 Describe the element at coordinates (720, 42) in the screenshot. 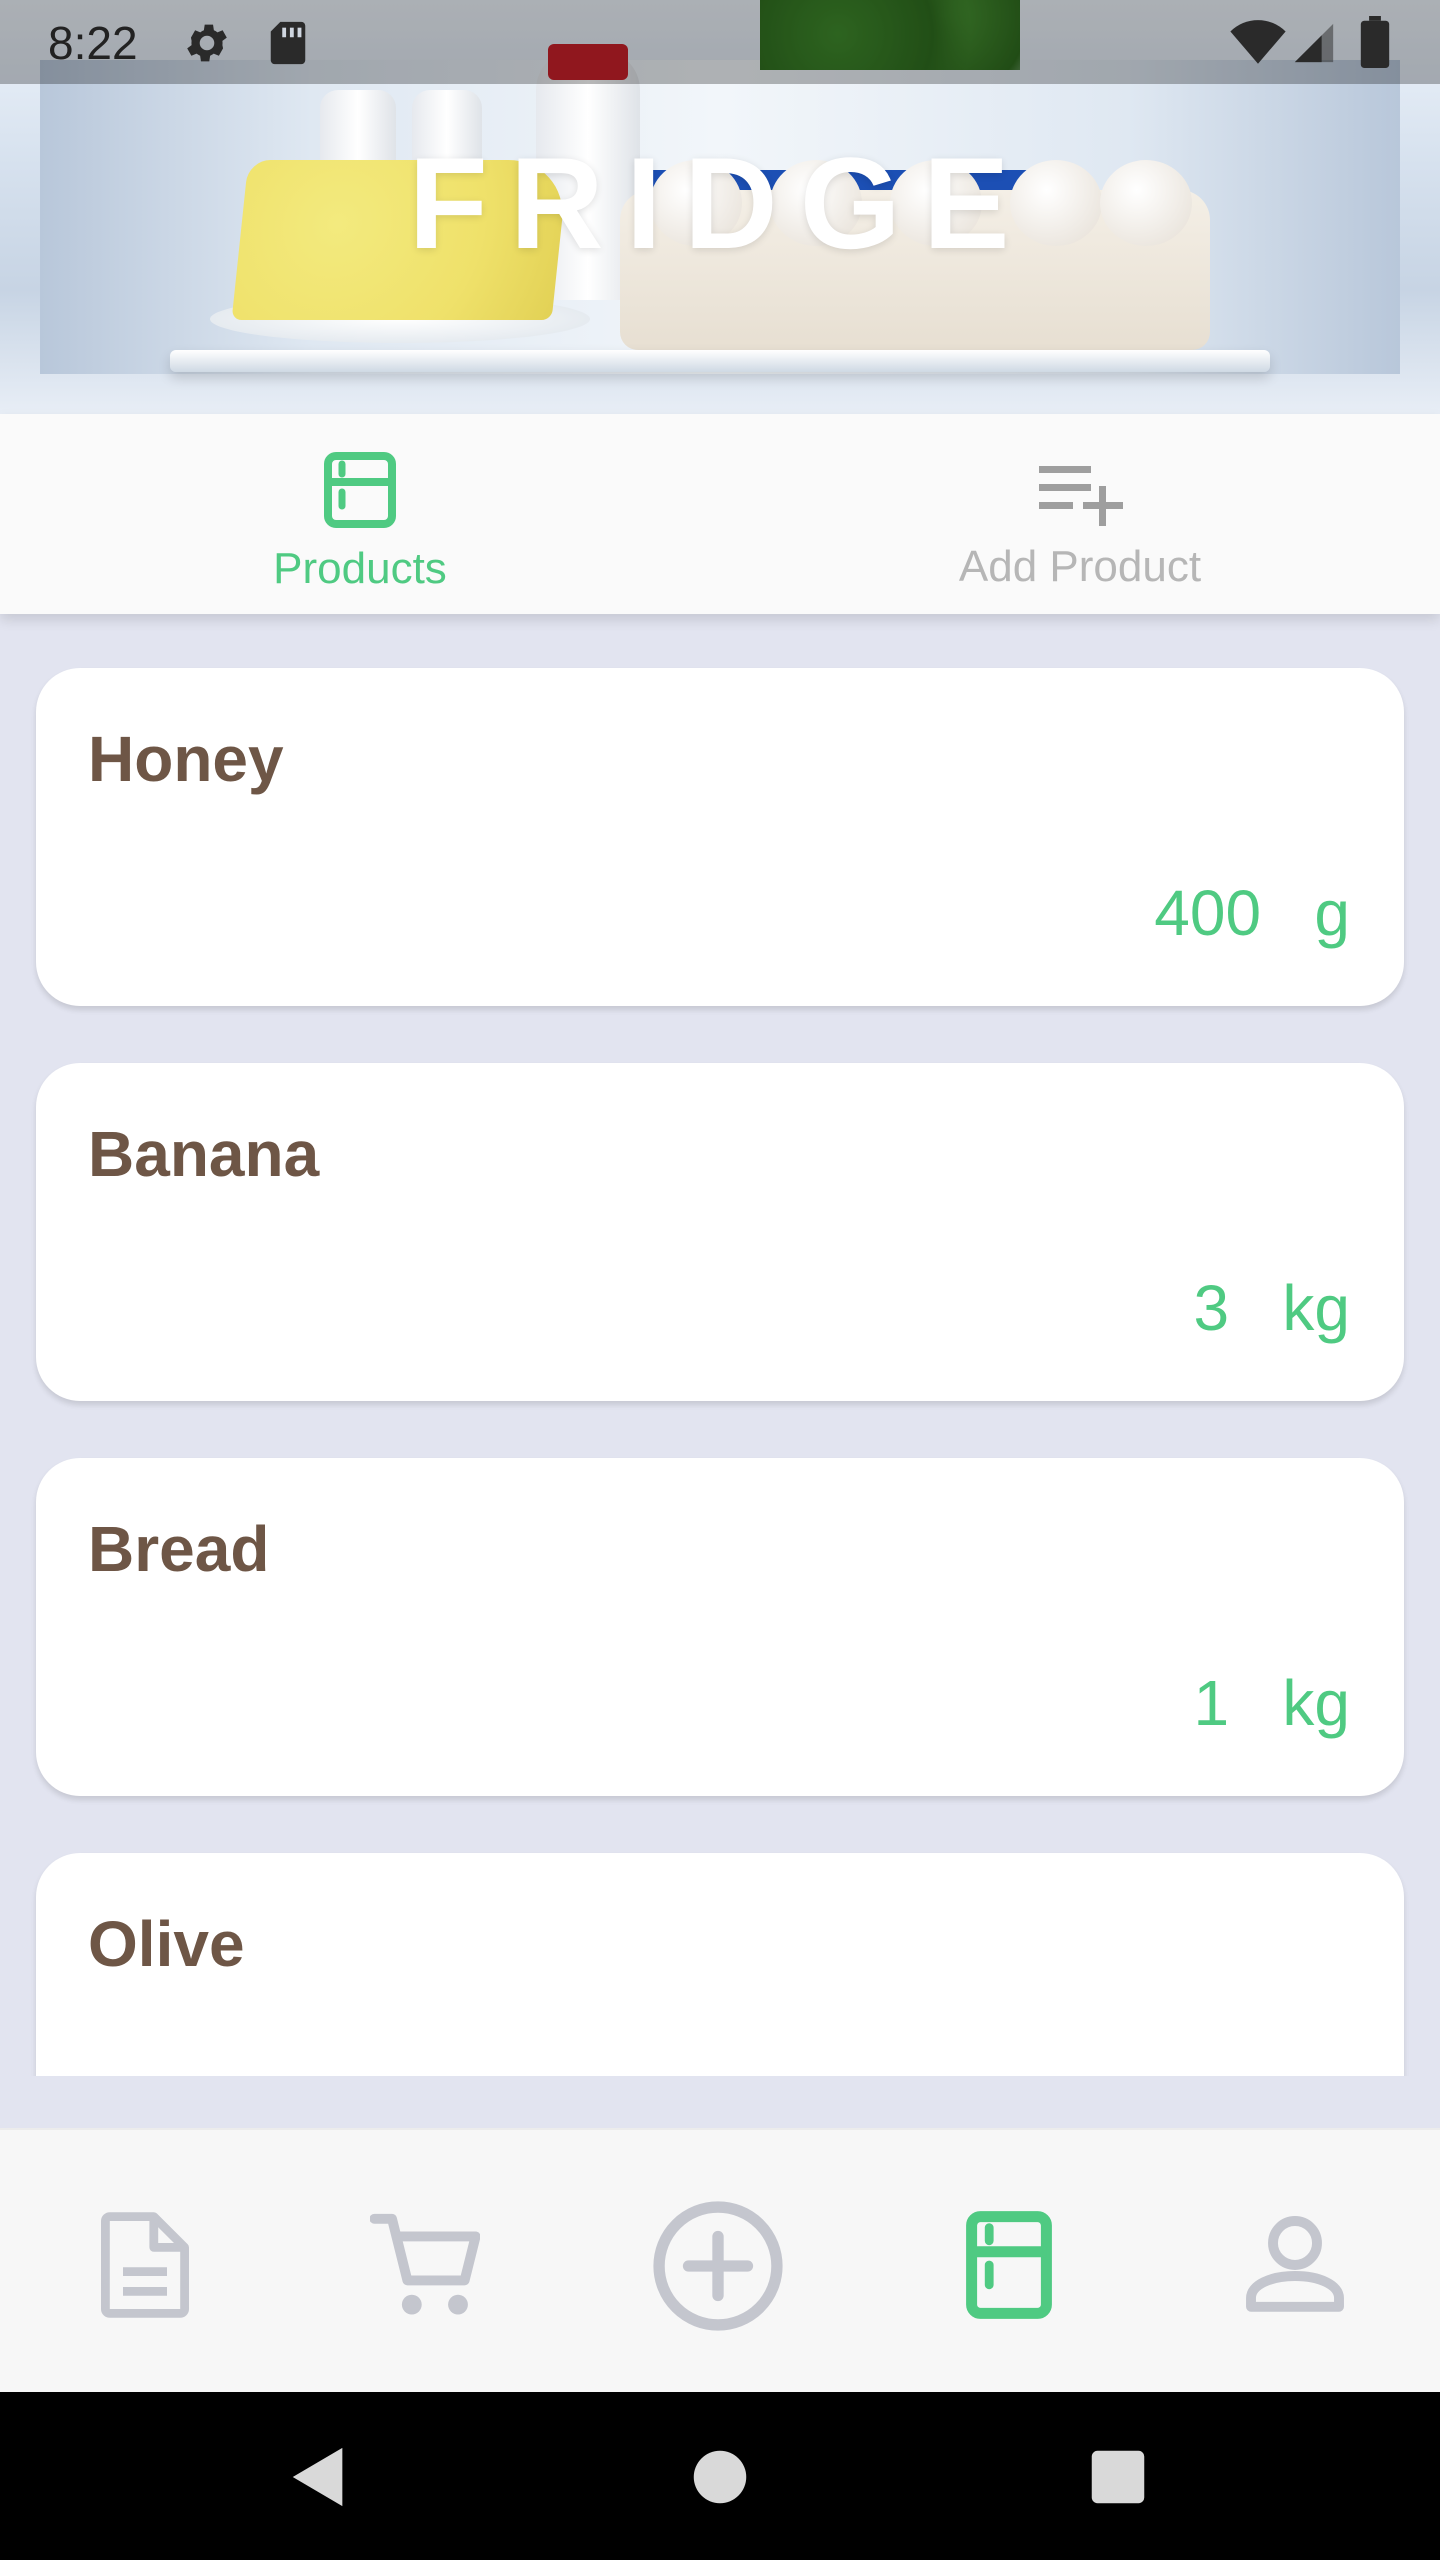

I see `status-bar: 8:22` at that location.